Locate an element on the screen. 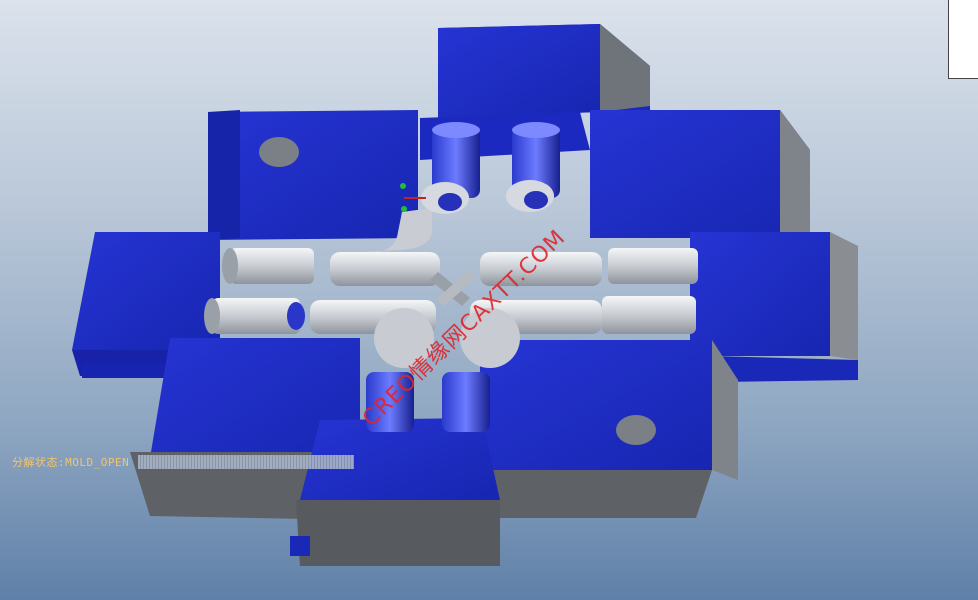  status-bar-fill is located at coordinates (246, 462).